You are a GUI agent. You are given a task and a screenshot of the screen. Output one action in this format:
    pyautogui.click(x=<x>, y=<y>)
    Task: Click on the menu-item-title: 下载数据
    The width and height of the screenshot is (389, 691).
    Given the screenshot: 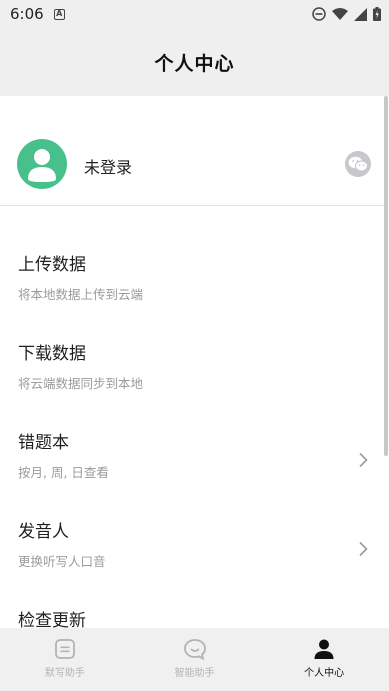 What is the action you would take?
    pyautogui.click(x=52, y=354)
    